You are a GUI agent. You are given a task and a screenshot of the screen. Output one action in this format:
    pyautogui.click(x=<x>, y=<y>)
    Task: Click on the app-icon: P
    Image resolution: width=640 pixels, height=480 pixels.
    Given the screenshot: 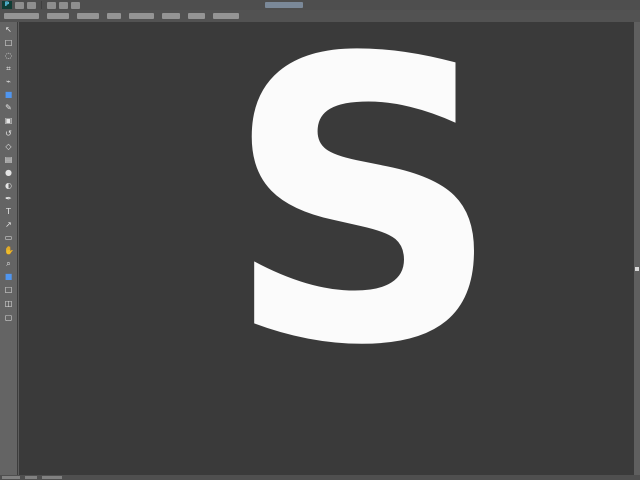 What is the action you would take?
    pyautogui.click(x=7, y=5)
    